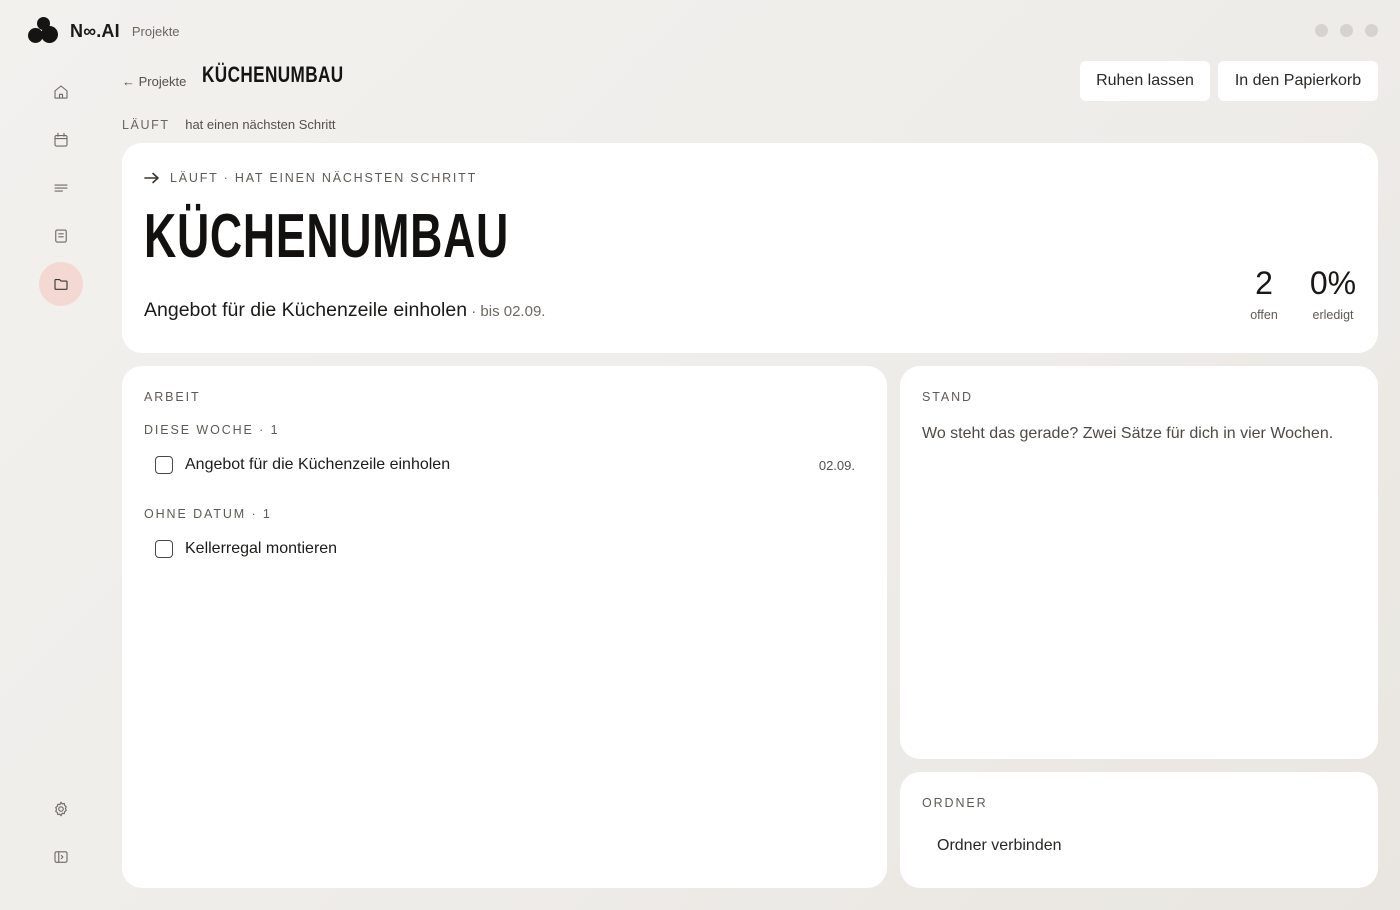 This screenshot has height=910, width=1400. I want to click on task-row: Kellerregal montieren, so click(505, 549).